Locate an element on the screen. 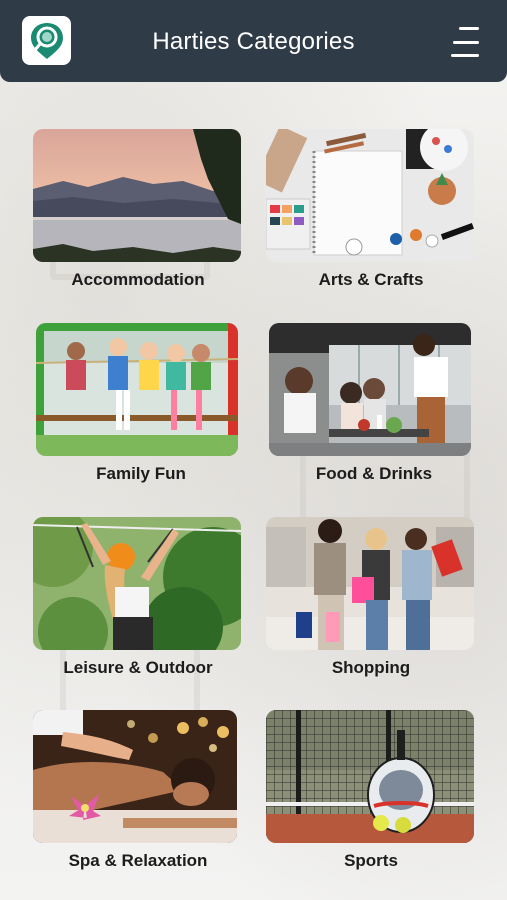 Image resolution: width=507 pixels, height=900 pixels. lake-sunset-image is located at coordinates (137, 195).